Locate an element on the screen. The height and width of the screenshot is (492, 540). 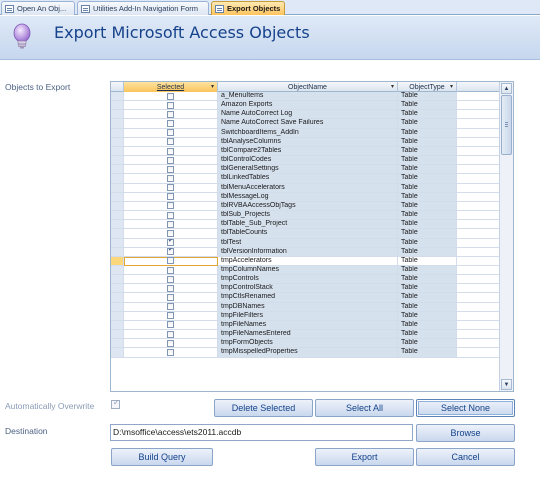
table-row: tmpFileFilters Table is located at coordinates (306, 316).